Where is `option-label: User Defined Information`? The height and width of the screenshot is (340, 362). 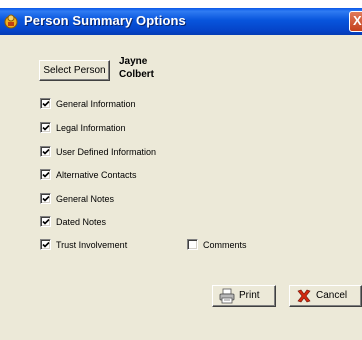 option-label: User Defined Information is located at coordinates (106, 152).